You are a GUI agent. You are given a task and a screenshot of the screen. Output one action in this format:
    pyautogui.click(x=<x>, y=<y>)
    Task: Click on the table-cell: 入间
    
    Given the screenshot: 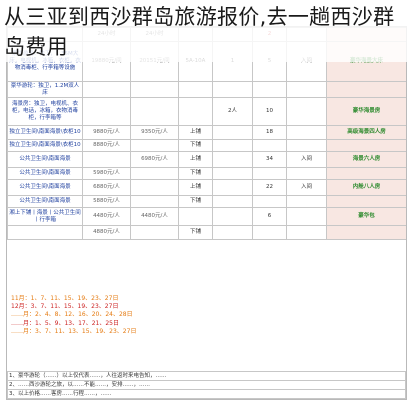 What is the action you would take?
    pyautogui.click(x=306, y=159)
    